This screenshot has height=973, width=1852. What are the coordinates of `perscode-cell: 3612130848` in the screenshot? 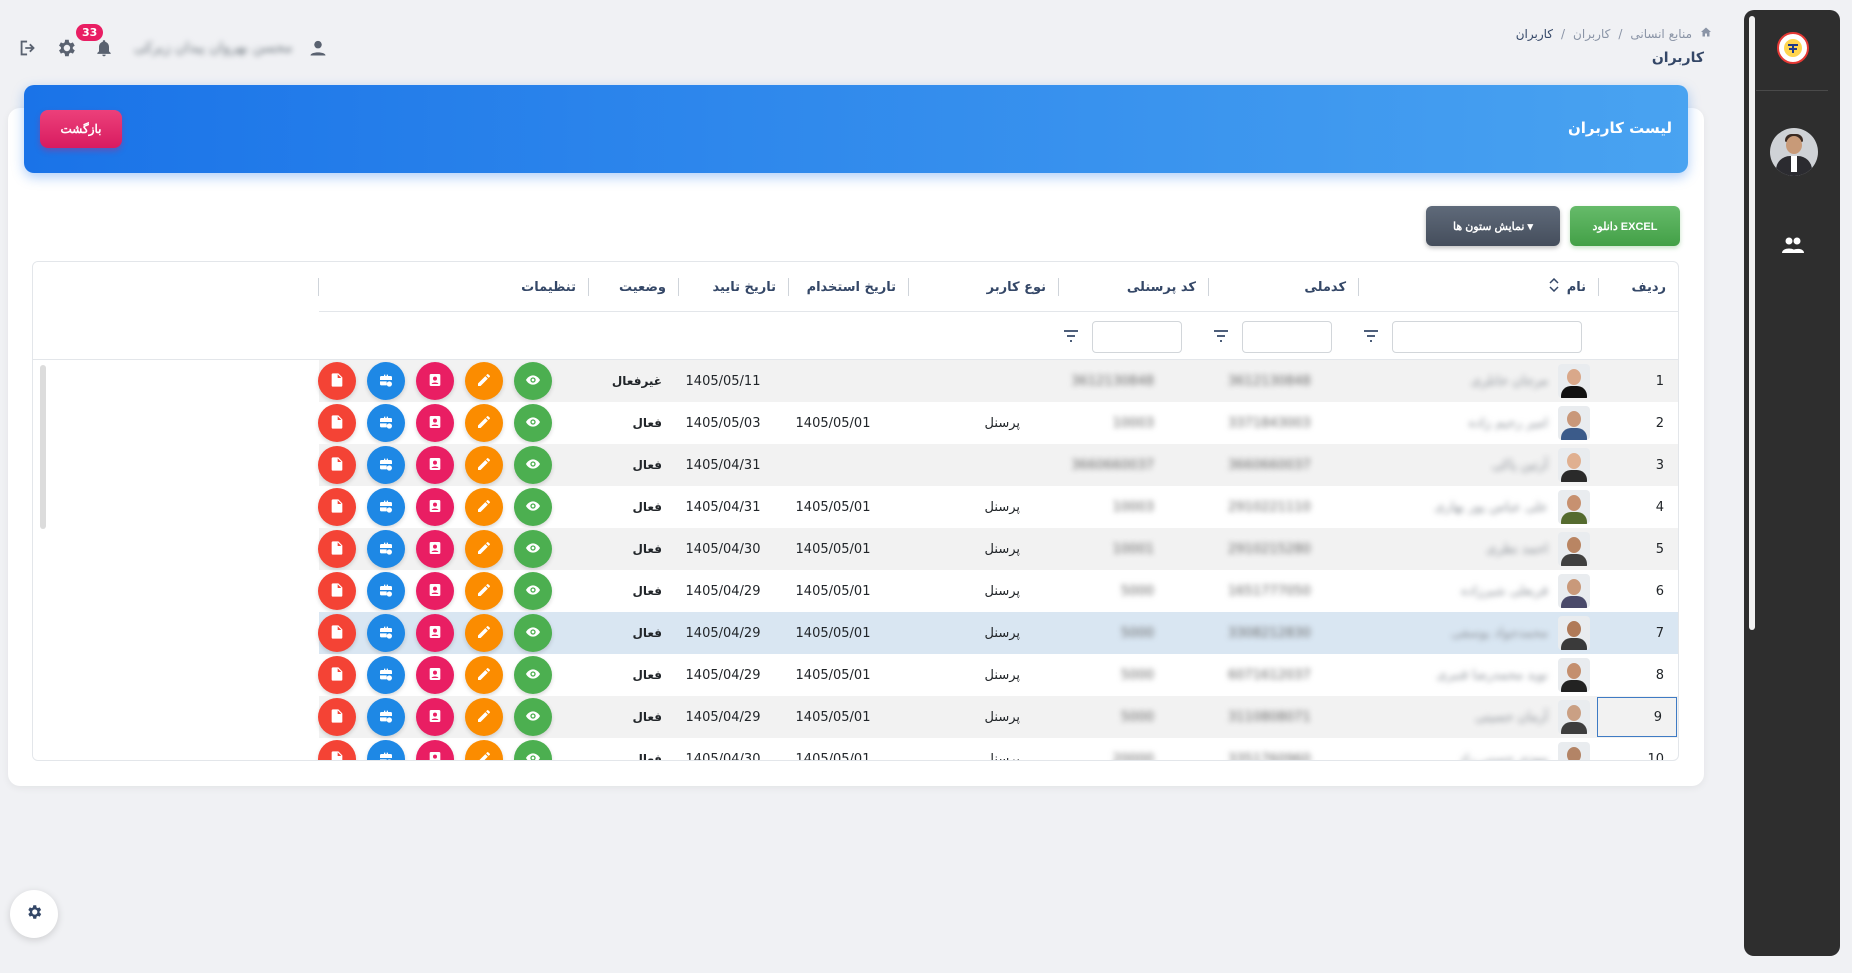 It's located at (1103, 381).